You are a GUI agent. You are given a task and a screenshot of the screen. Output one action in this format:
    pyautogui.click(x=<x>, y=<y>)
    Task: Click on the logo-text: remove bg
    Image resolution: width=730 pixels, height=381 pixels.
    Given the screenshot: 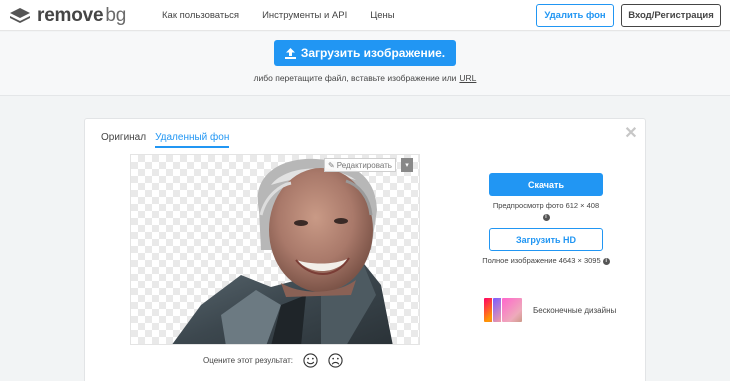 What is the action you would take?
    pyautogui.click(x=81, y=16)
    